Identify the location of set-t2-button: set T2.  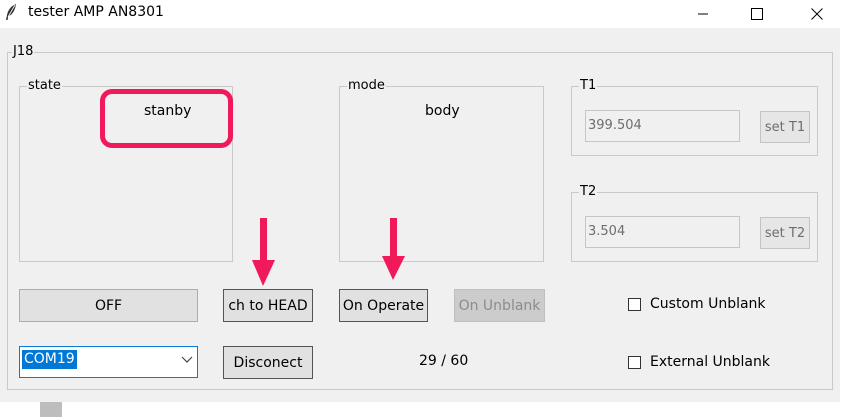
(785, 233).